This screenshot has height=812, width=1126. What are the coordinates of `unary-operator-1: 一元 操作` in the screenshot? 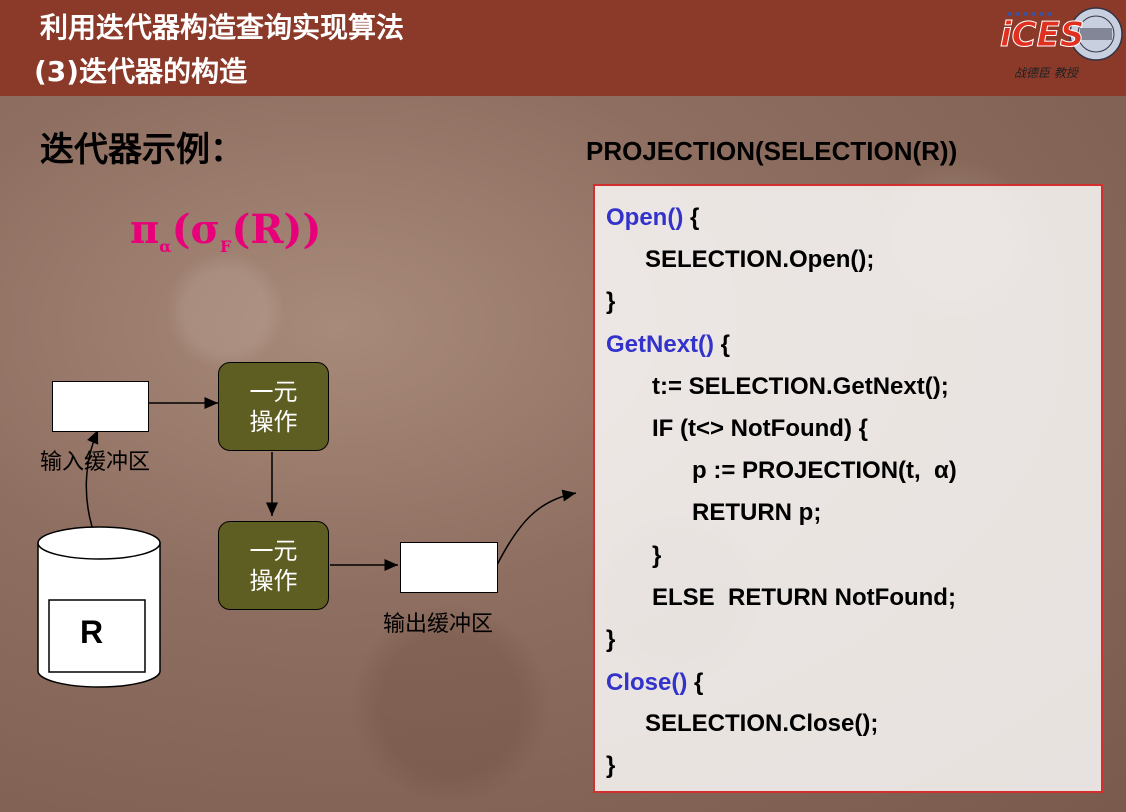 It's located at (273, 406).